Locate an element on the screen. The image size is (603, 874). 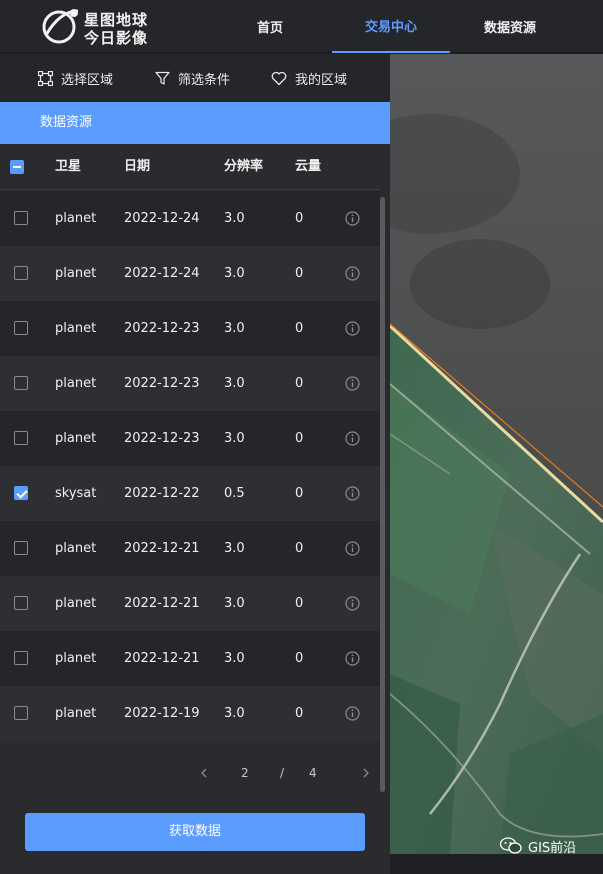
select-area-icon is located at coordinates (45, 78).